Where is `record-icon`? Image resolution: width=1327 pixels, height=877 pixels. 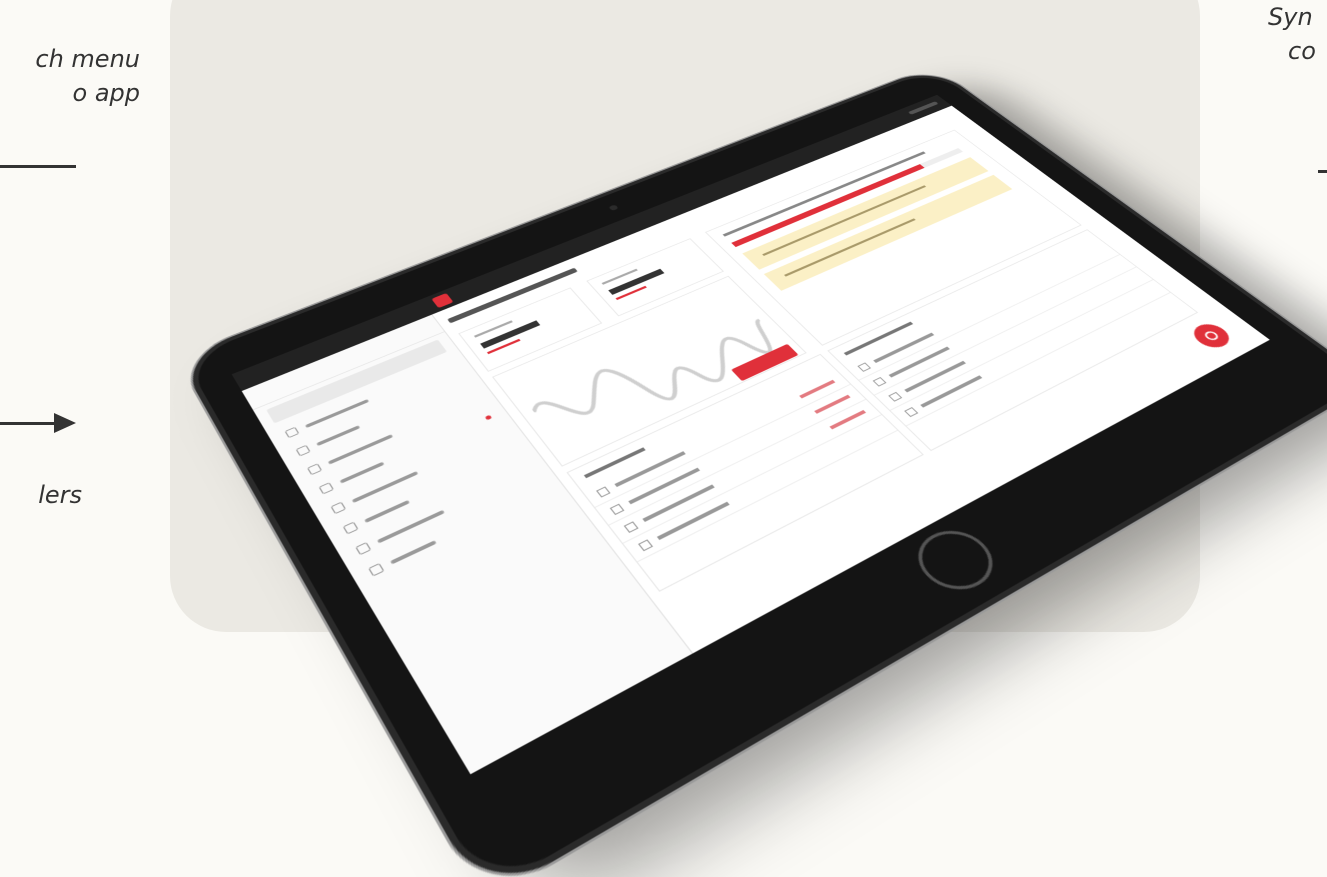 record-icon is located at coordinates (1211, 335).